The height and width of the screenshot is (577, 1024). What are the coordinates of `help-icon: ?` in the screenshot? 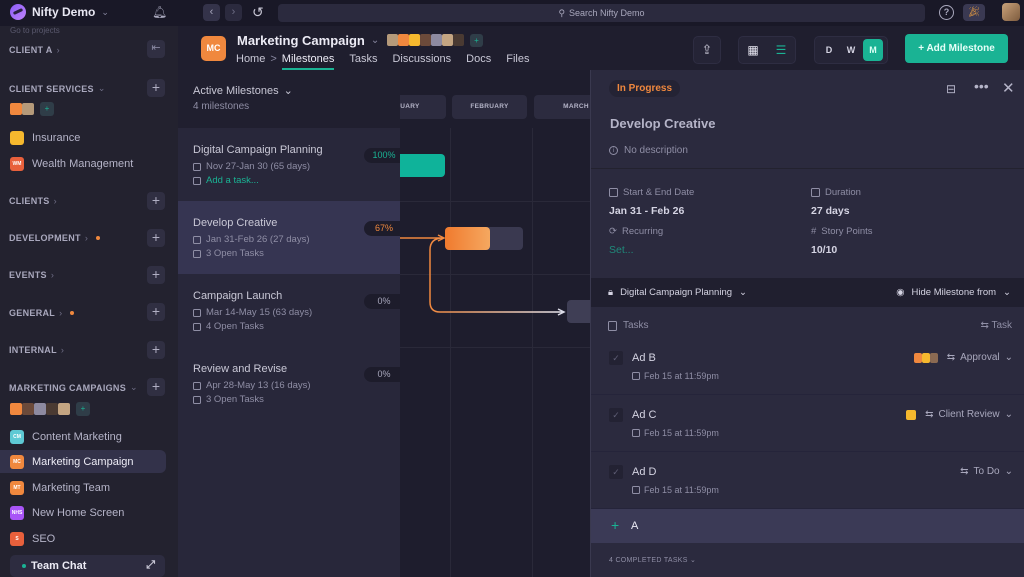 It's located at (946, 12).